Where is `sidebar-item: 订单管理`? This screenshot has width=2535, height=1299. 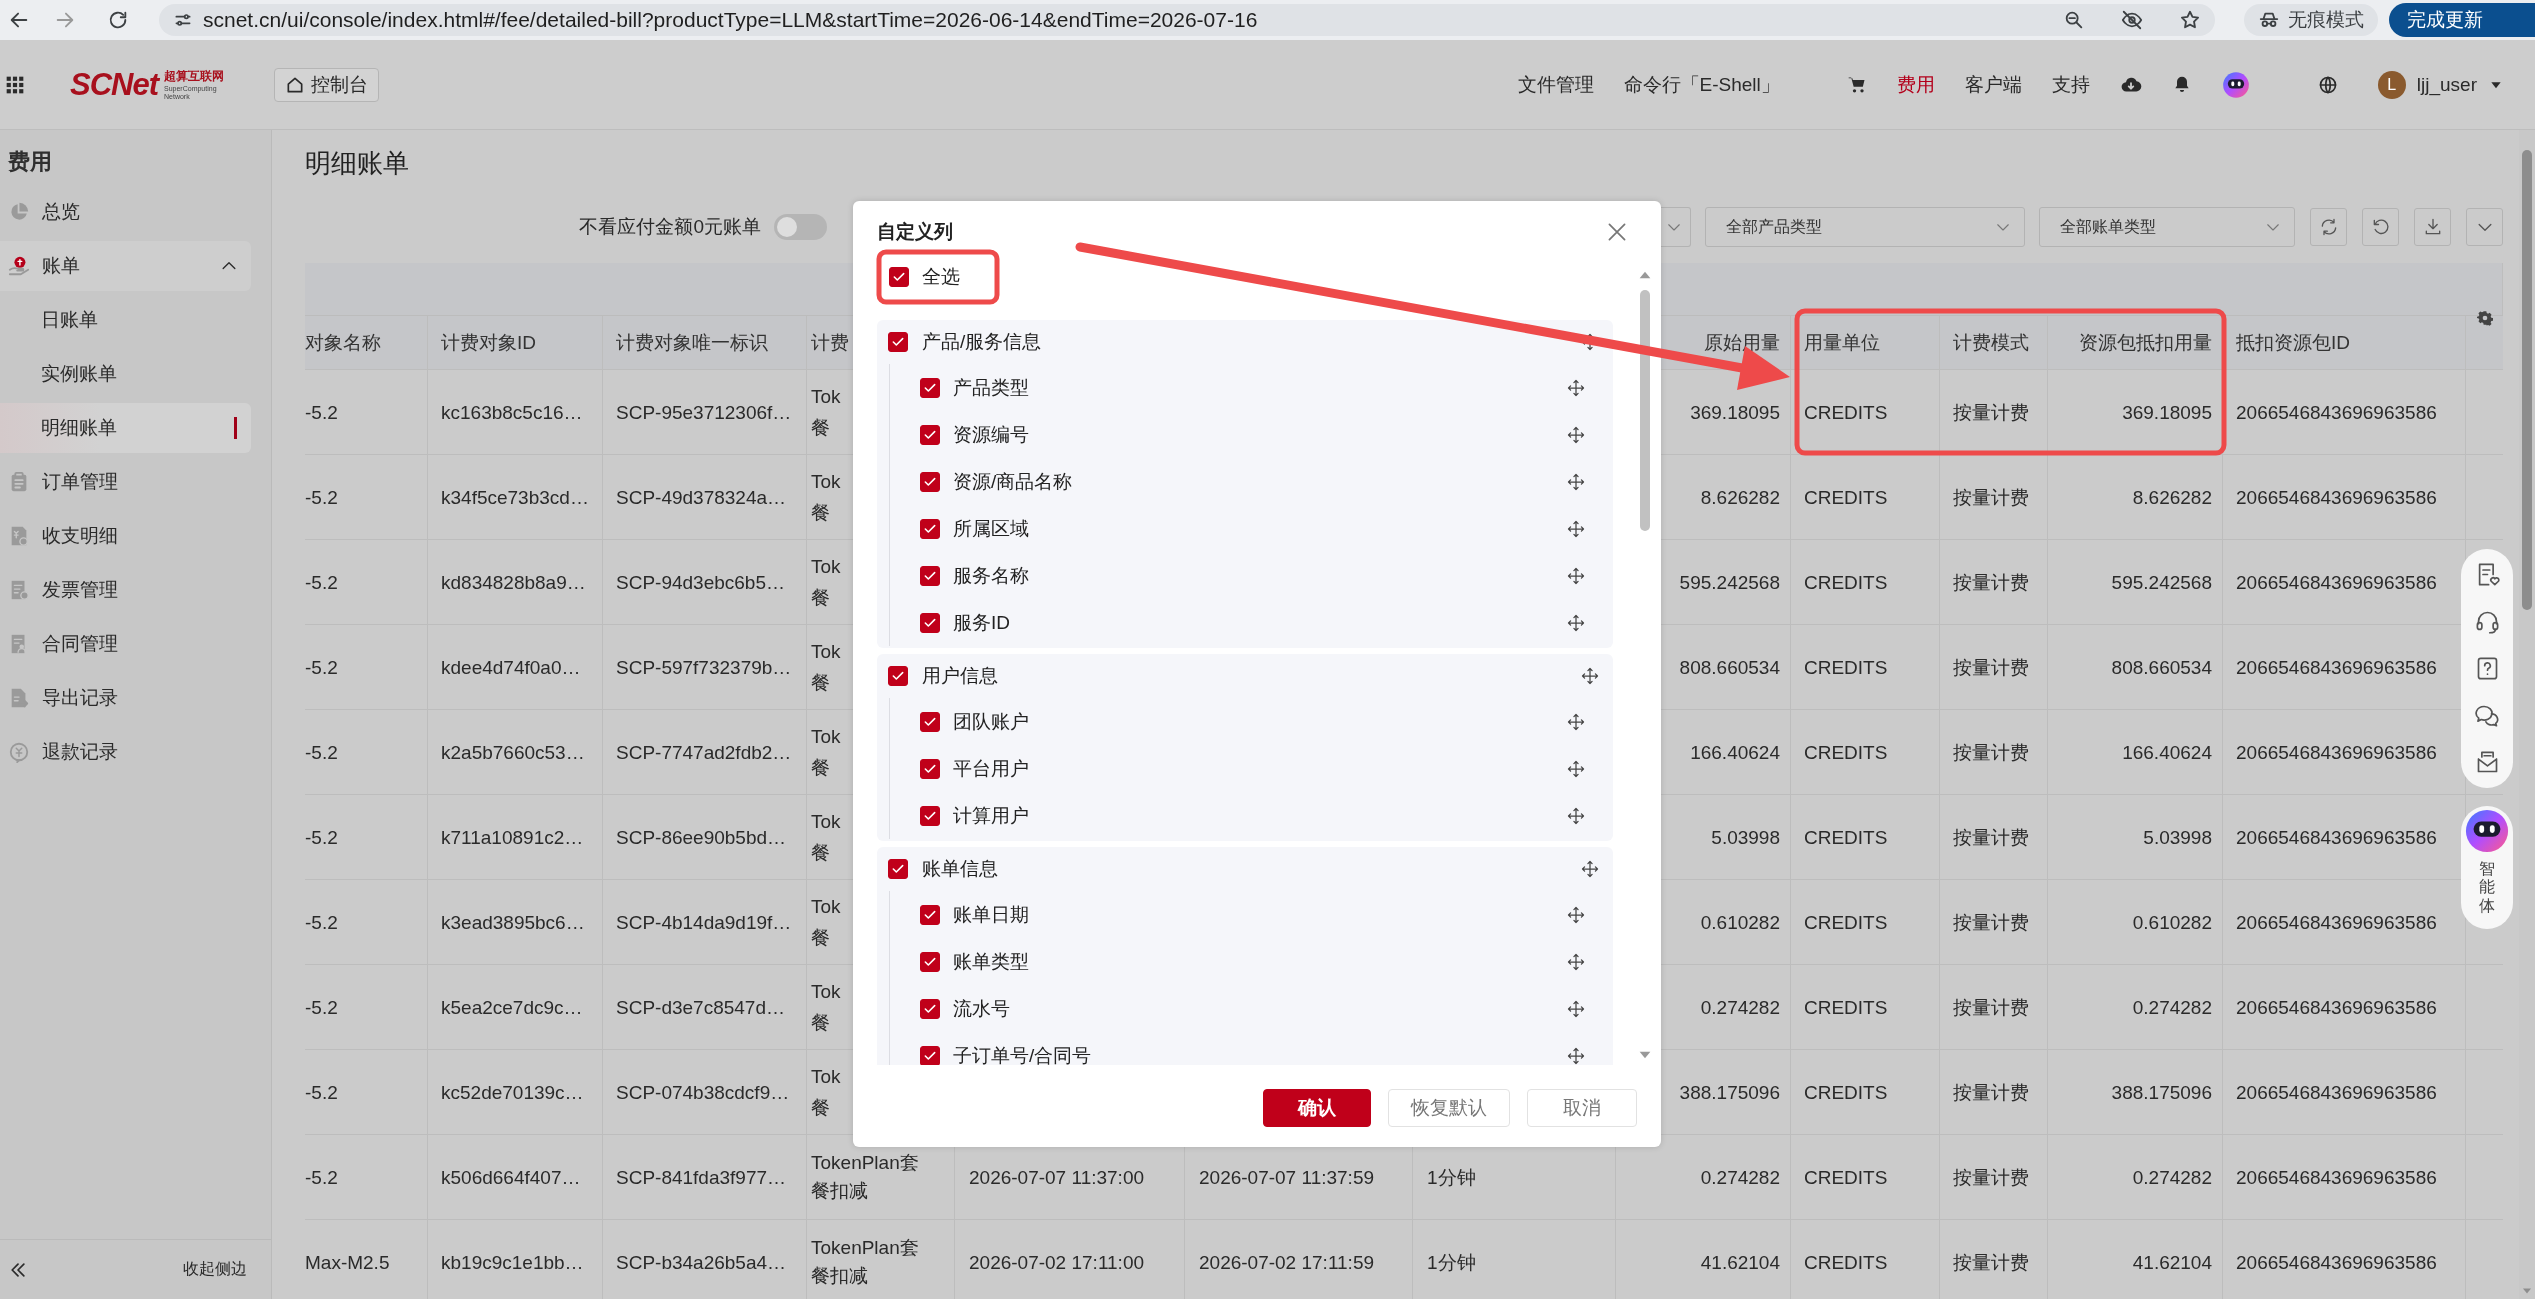
sidebar-item: 订单管理 is located at coordinates (125, 482).